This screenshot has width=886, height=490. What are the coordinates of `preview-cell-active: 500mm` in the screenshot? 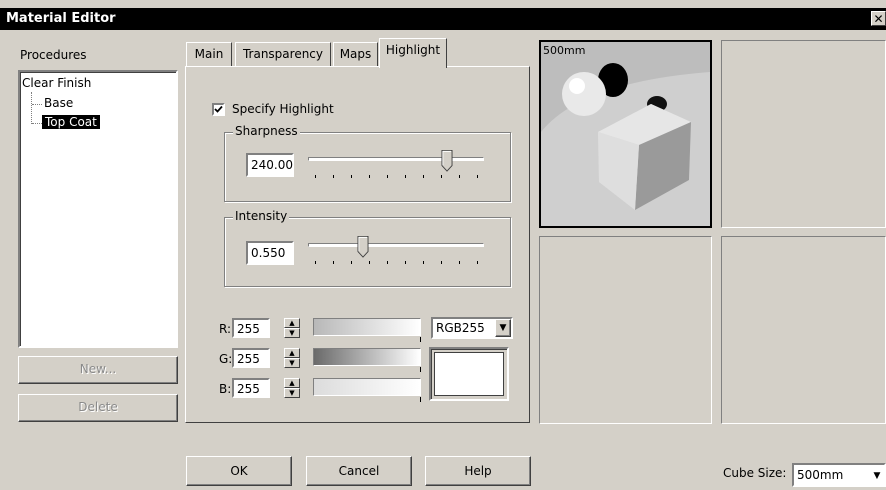 It's located at (625, 134).